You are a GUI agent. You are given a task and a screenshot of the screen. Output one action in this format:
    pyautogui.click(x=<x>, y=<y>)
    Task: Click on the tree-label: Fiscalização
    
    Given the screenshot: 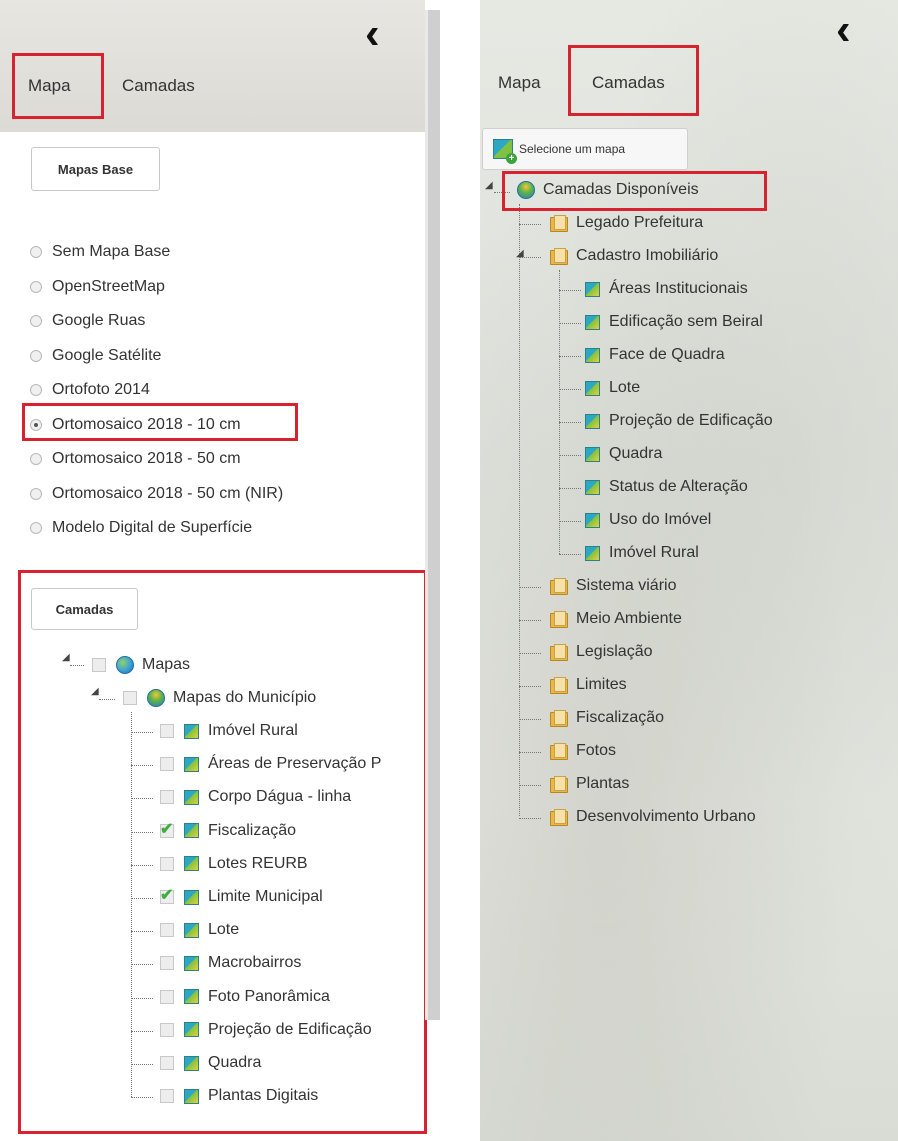 What is the action you would take?
    pyautogui.click(x=620, y=717)
    